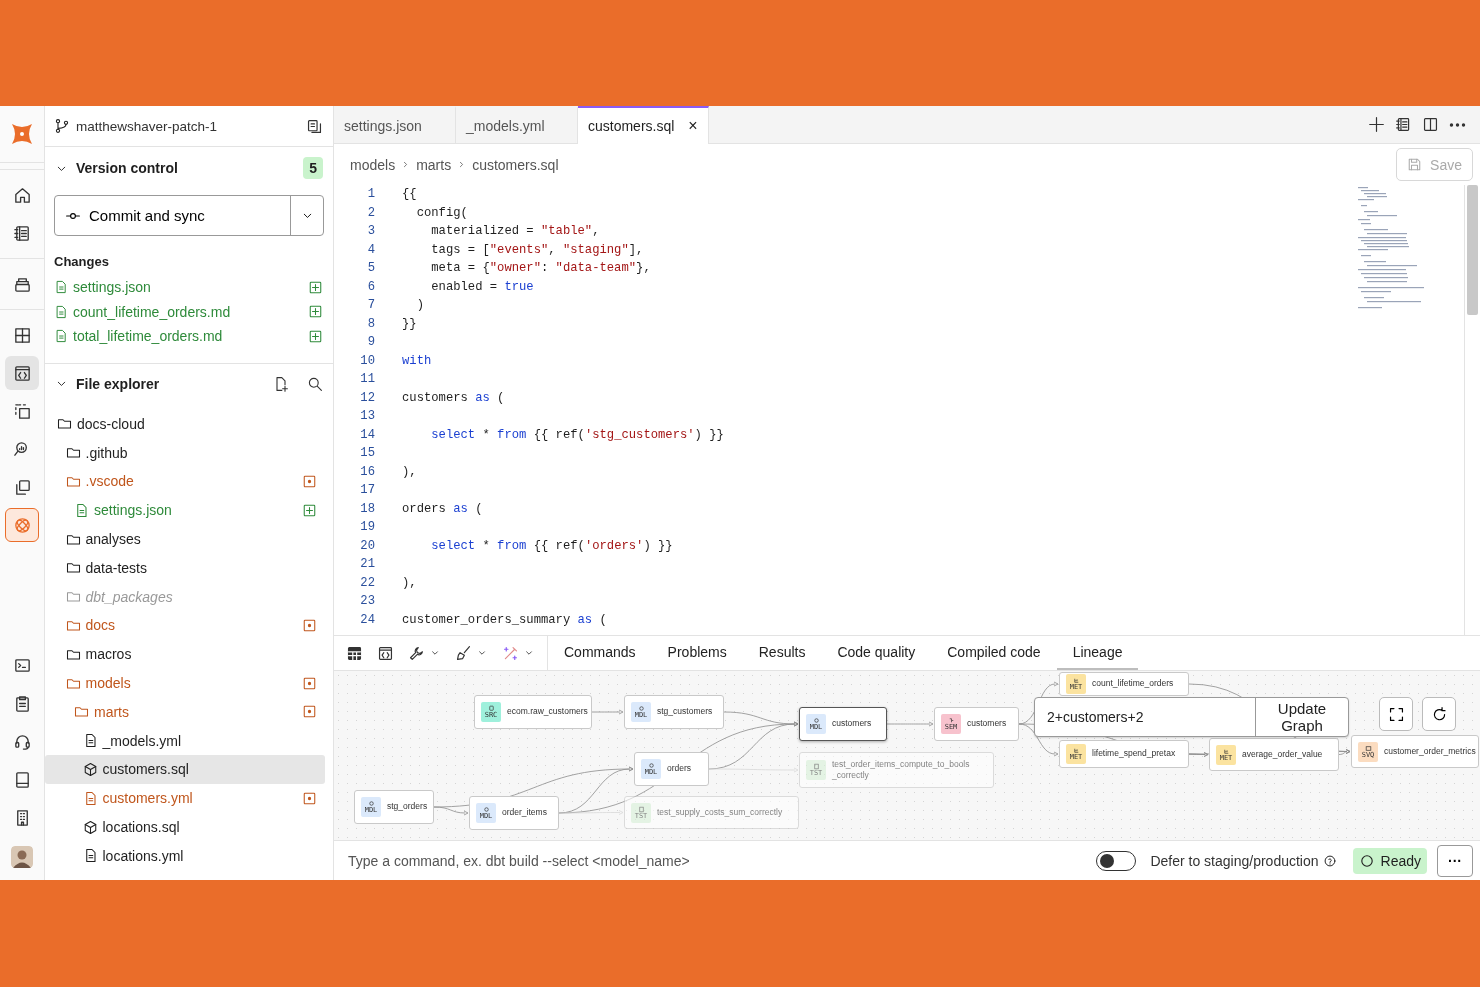 The width and height of the screenshot is (1480, 987). Describe the element at coordinates (505, 620) in the screenshot. I see `code-line: customer_orders_summary as (` at that location.